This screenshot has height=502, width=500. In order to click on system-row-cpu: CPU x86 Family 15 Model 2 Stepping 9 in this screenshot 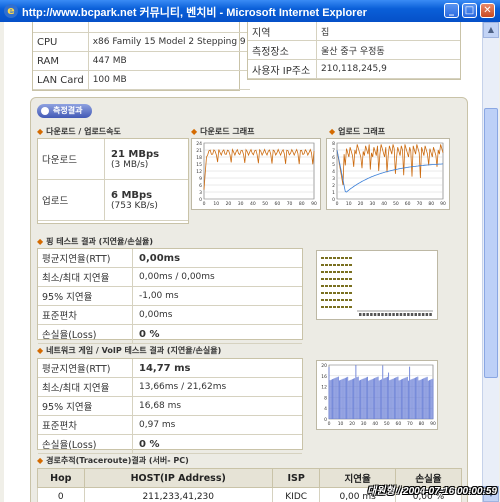, I will do `click(141, 42)`.